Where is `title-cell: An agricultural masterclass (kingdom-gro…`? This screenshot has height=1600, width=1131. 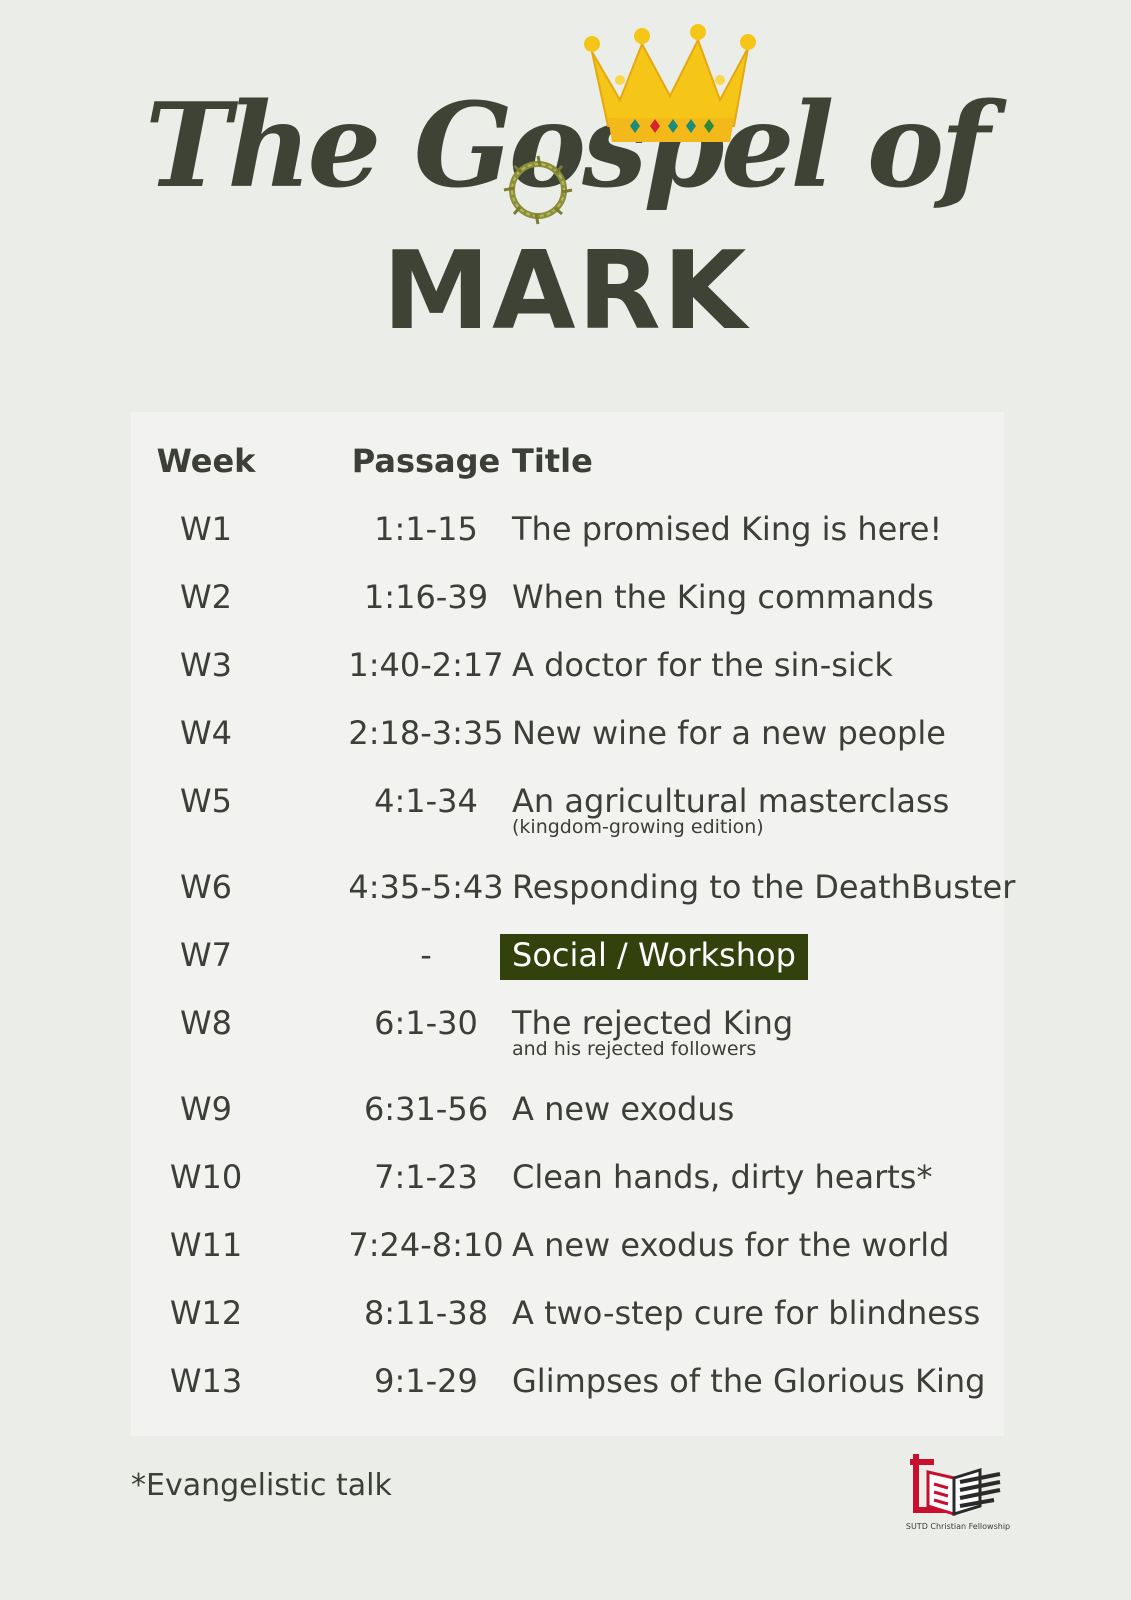
title-cell: An agricultural masterclass (kingdom-gro… is located at coordinates (730, 809).